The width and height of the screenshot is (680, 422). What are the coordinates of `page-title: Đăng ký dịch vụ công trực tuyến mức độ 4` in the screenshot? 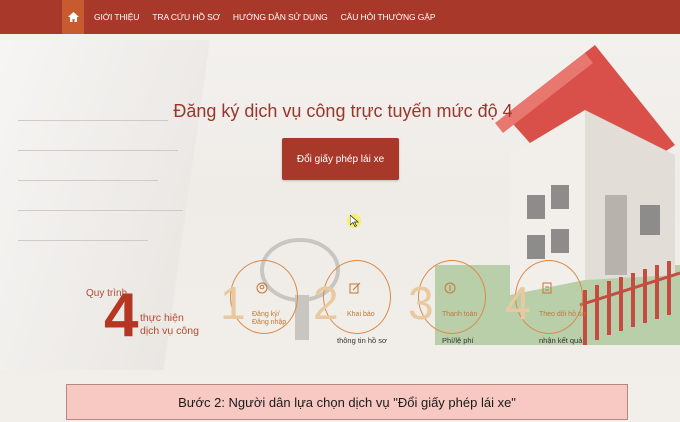 It's located at (340, 111).